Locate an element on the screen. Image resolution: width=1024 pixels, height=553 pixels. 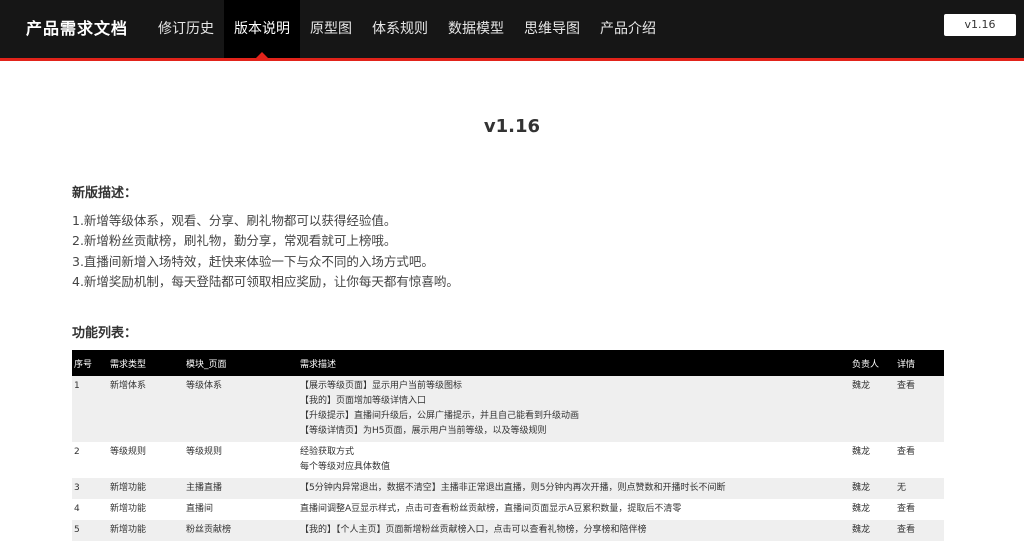
cell-no: 3 is located at coordinates (90, 488).